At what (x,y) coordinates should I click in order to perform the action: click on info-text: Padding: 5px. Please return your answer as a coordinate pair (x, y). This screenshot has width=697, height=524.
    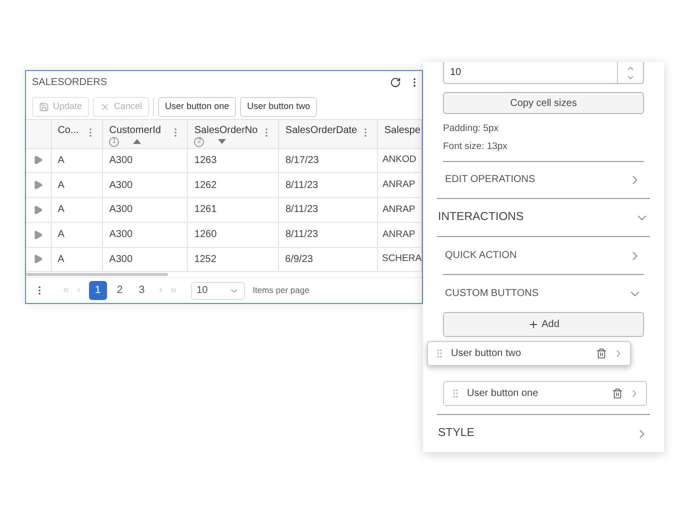
    Looking at the image, I should click on (471, 129).